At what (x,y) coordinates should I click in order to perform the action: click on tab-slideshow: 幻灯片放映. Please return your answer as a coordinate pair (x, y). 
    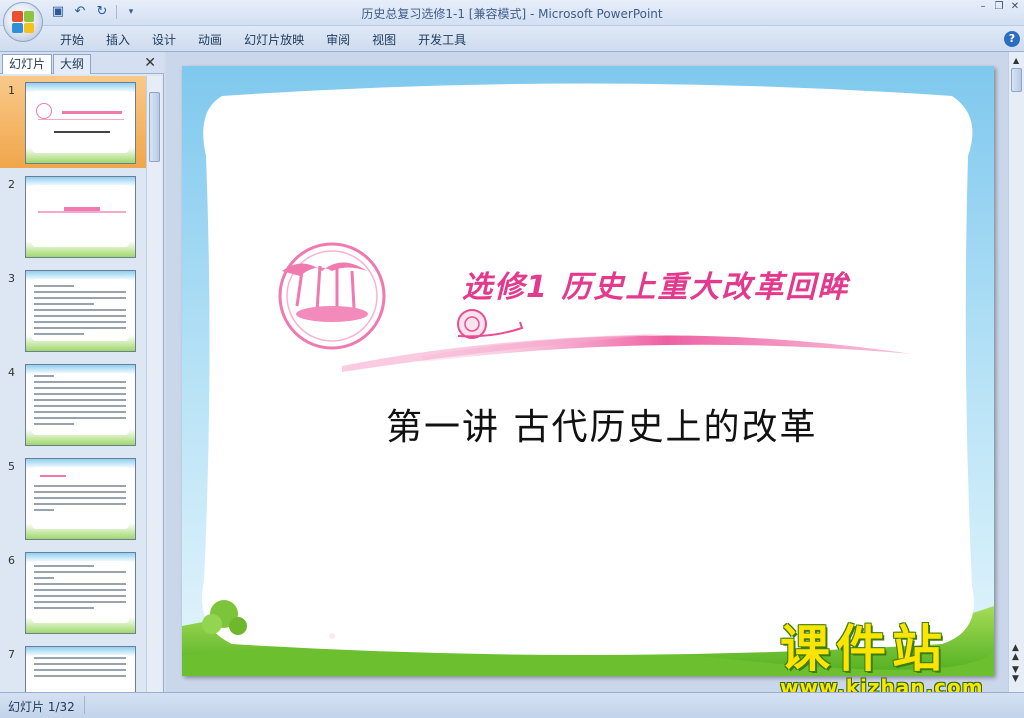
    Looking at the image, I should click on (274, 40).